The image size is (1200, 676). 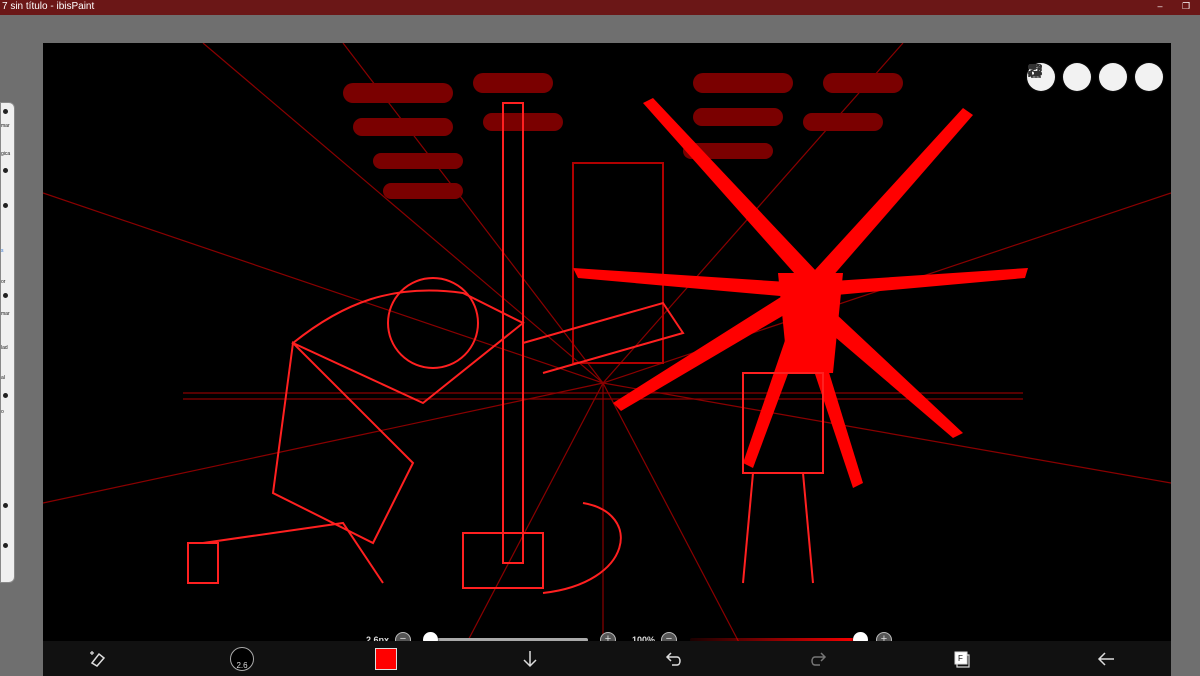 What do you see at coordinates (6, 154) in the screenshot?
I see `panel-label: gica` at bounding box center [6, 154].